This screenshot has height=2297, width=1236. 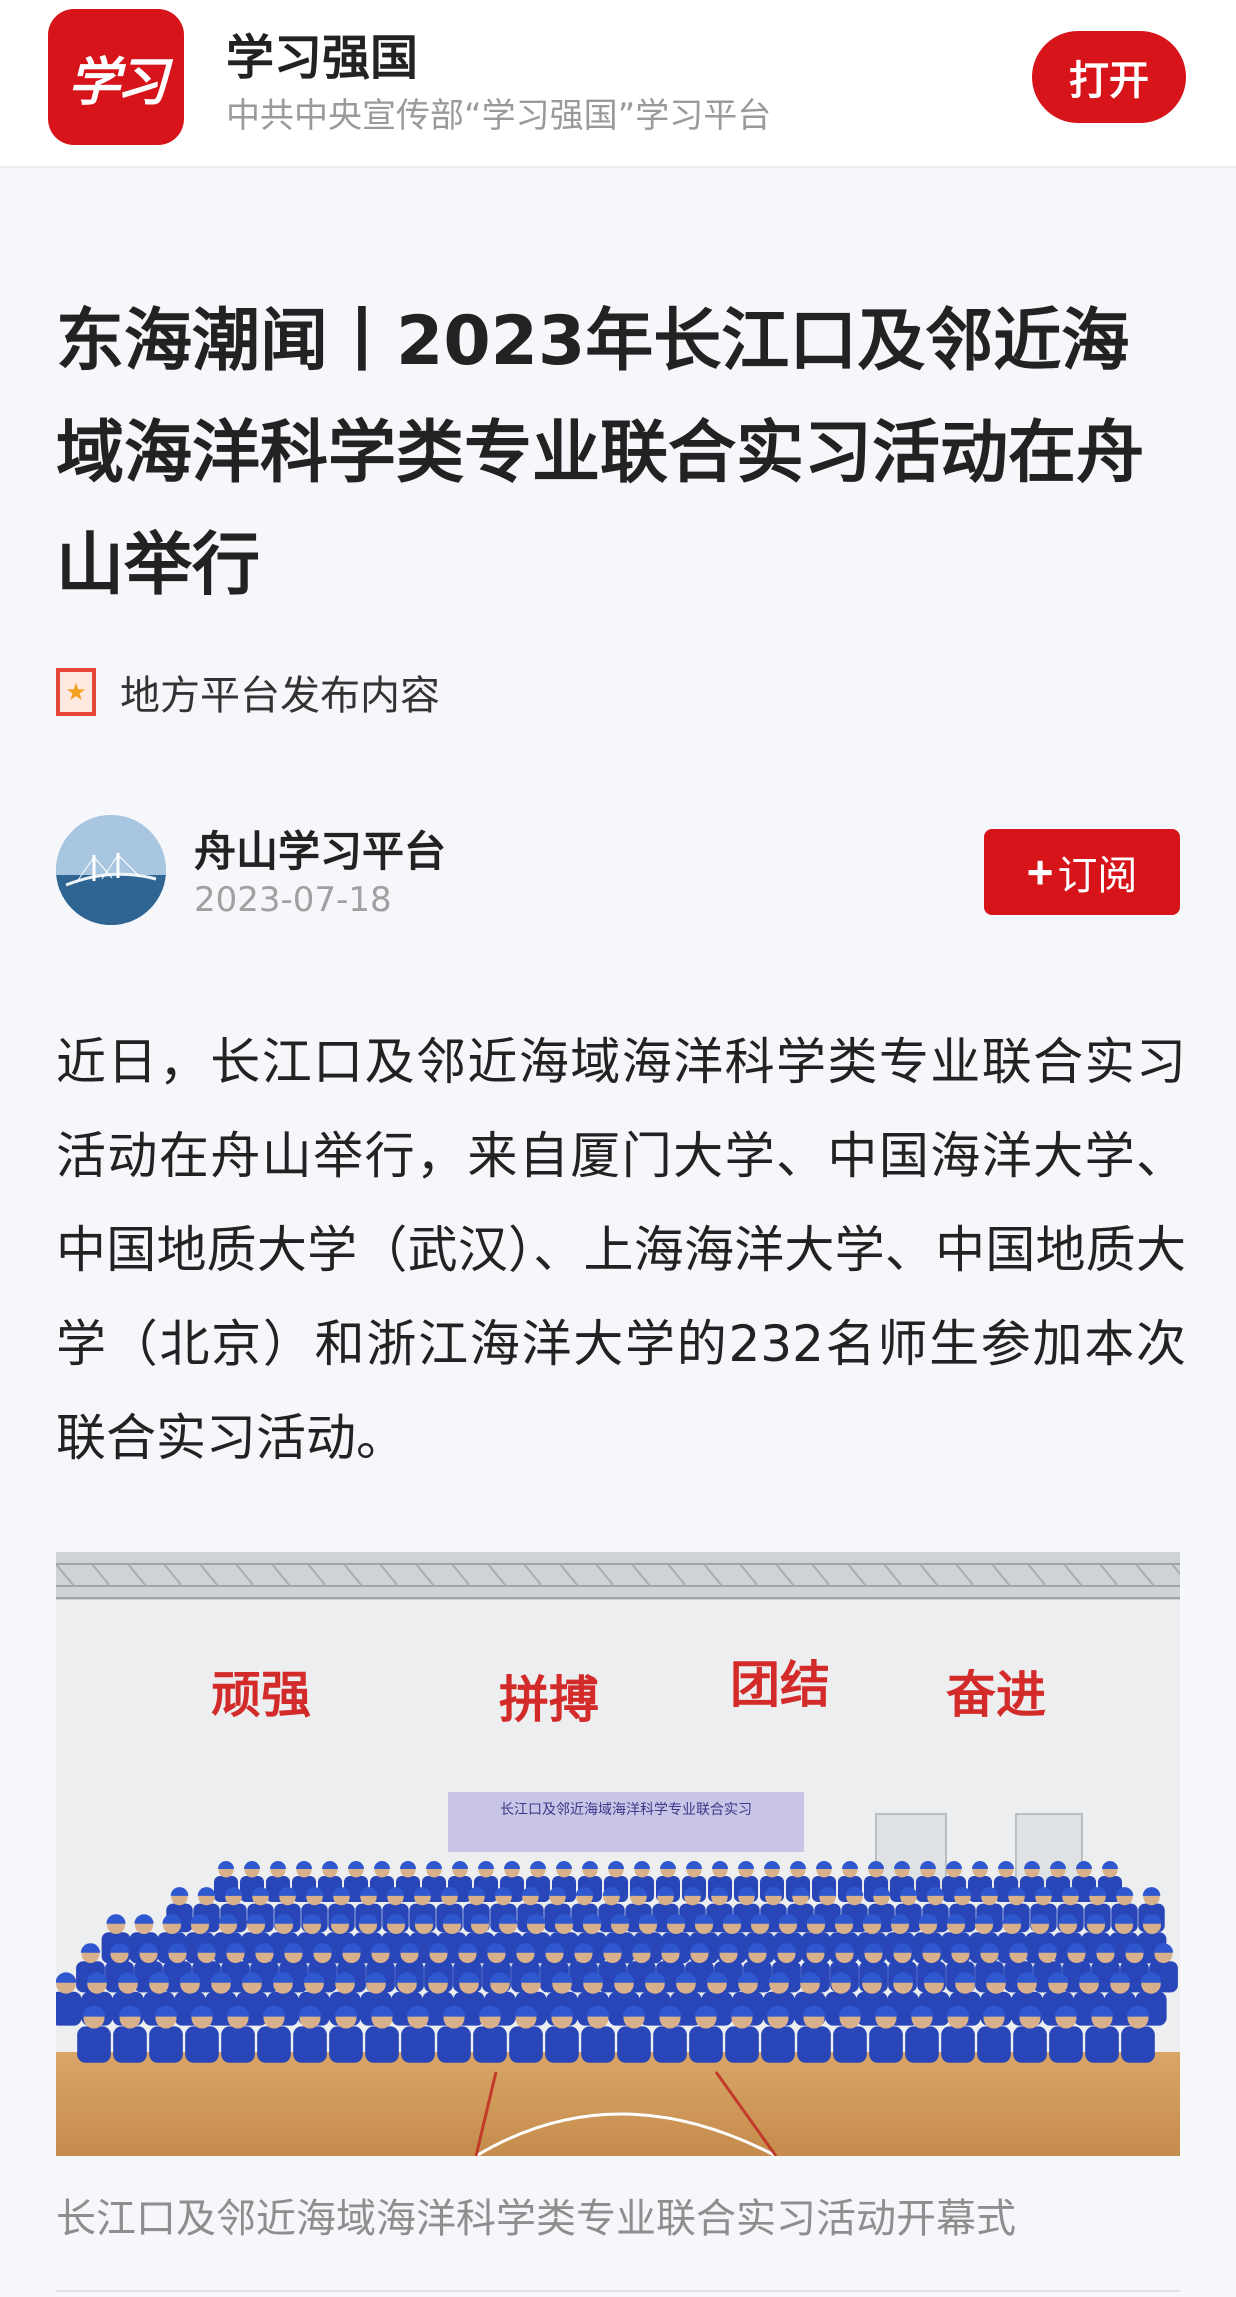 I want to click on event-banner, so click(x=626, y=1822).